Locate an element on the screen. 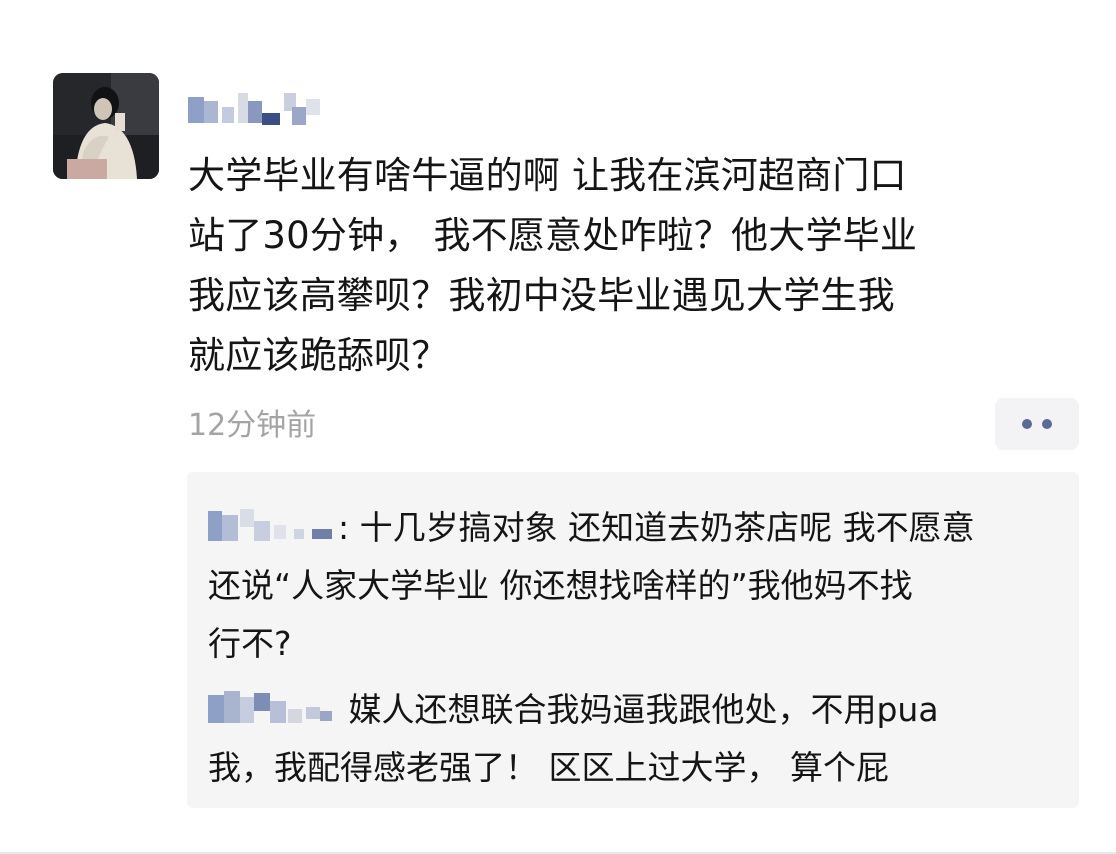 This screenshot has height=854, width=1116. avatar-photo-icon is located at coordinates (106, 126).